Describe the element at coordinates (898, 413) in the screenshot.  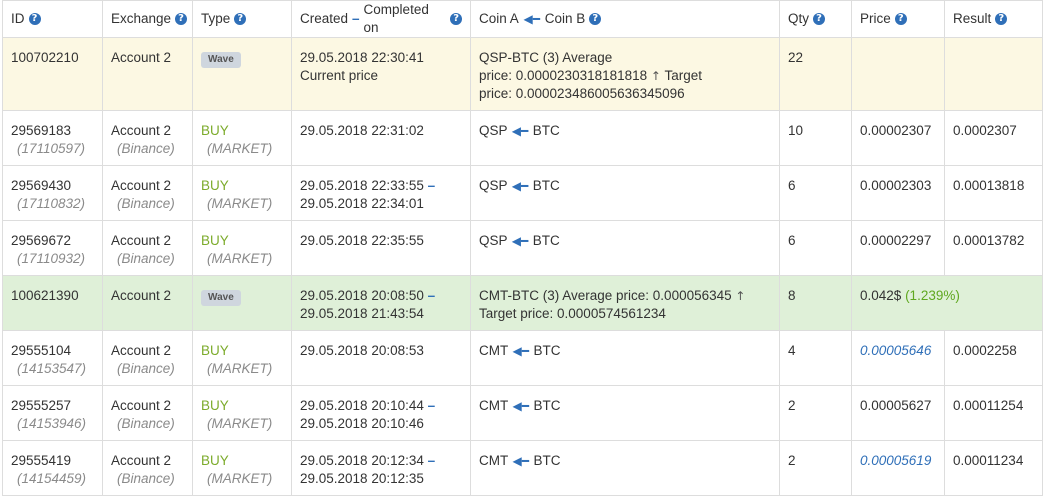
I see `cell-price: 0.00005627` at that location.